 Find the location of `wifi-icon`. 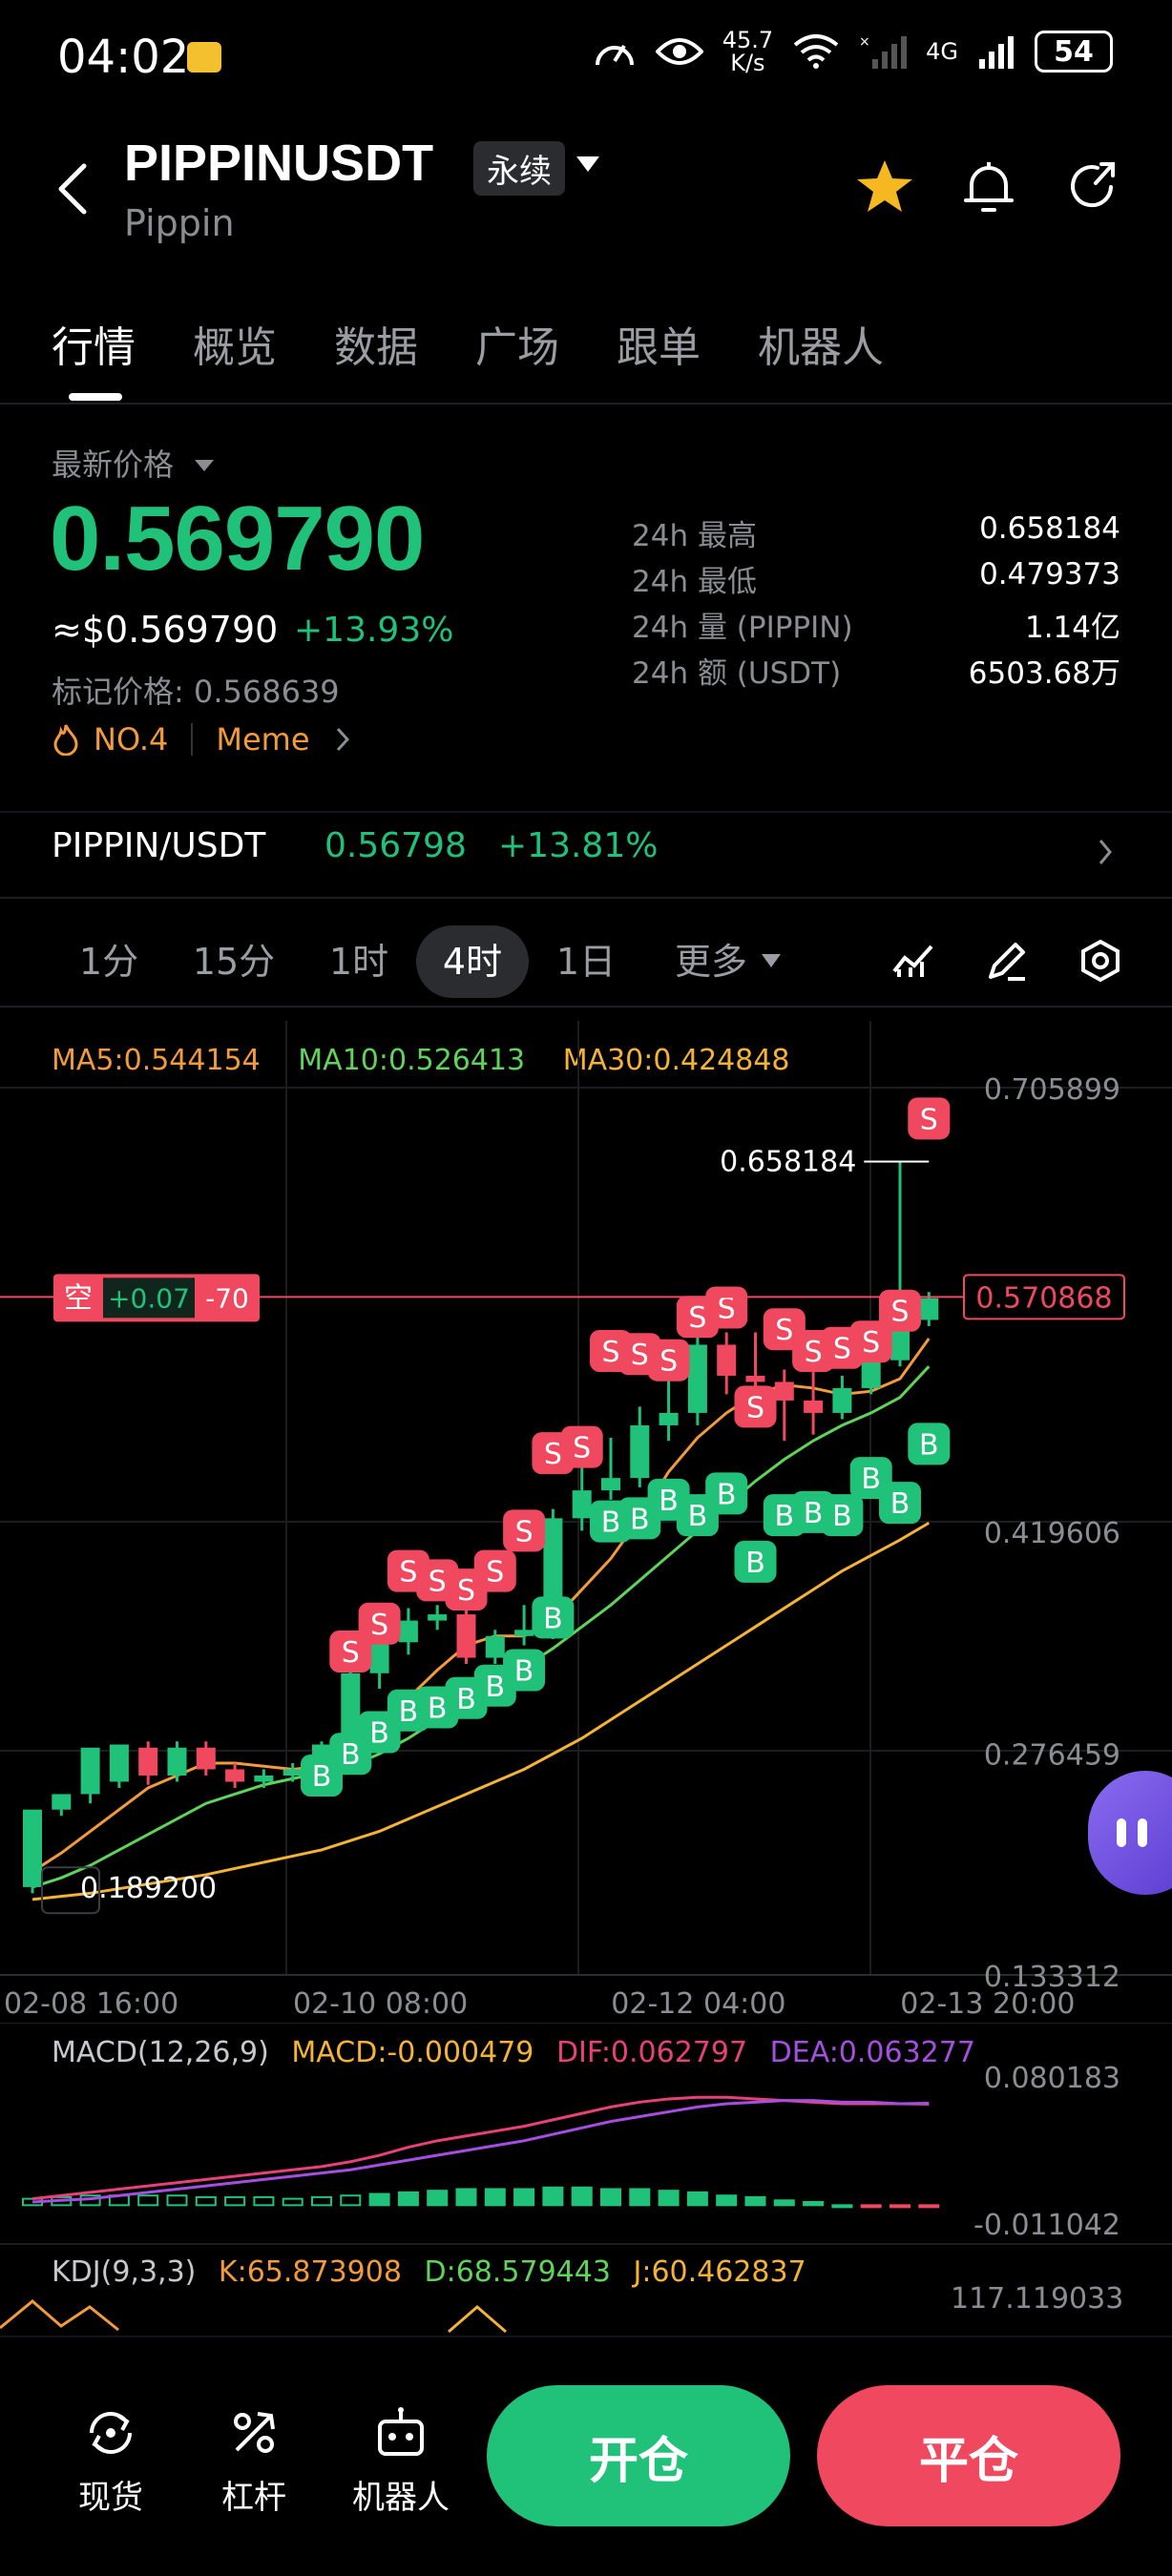

wifi-icon is located at coordinates (816, 51).